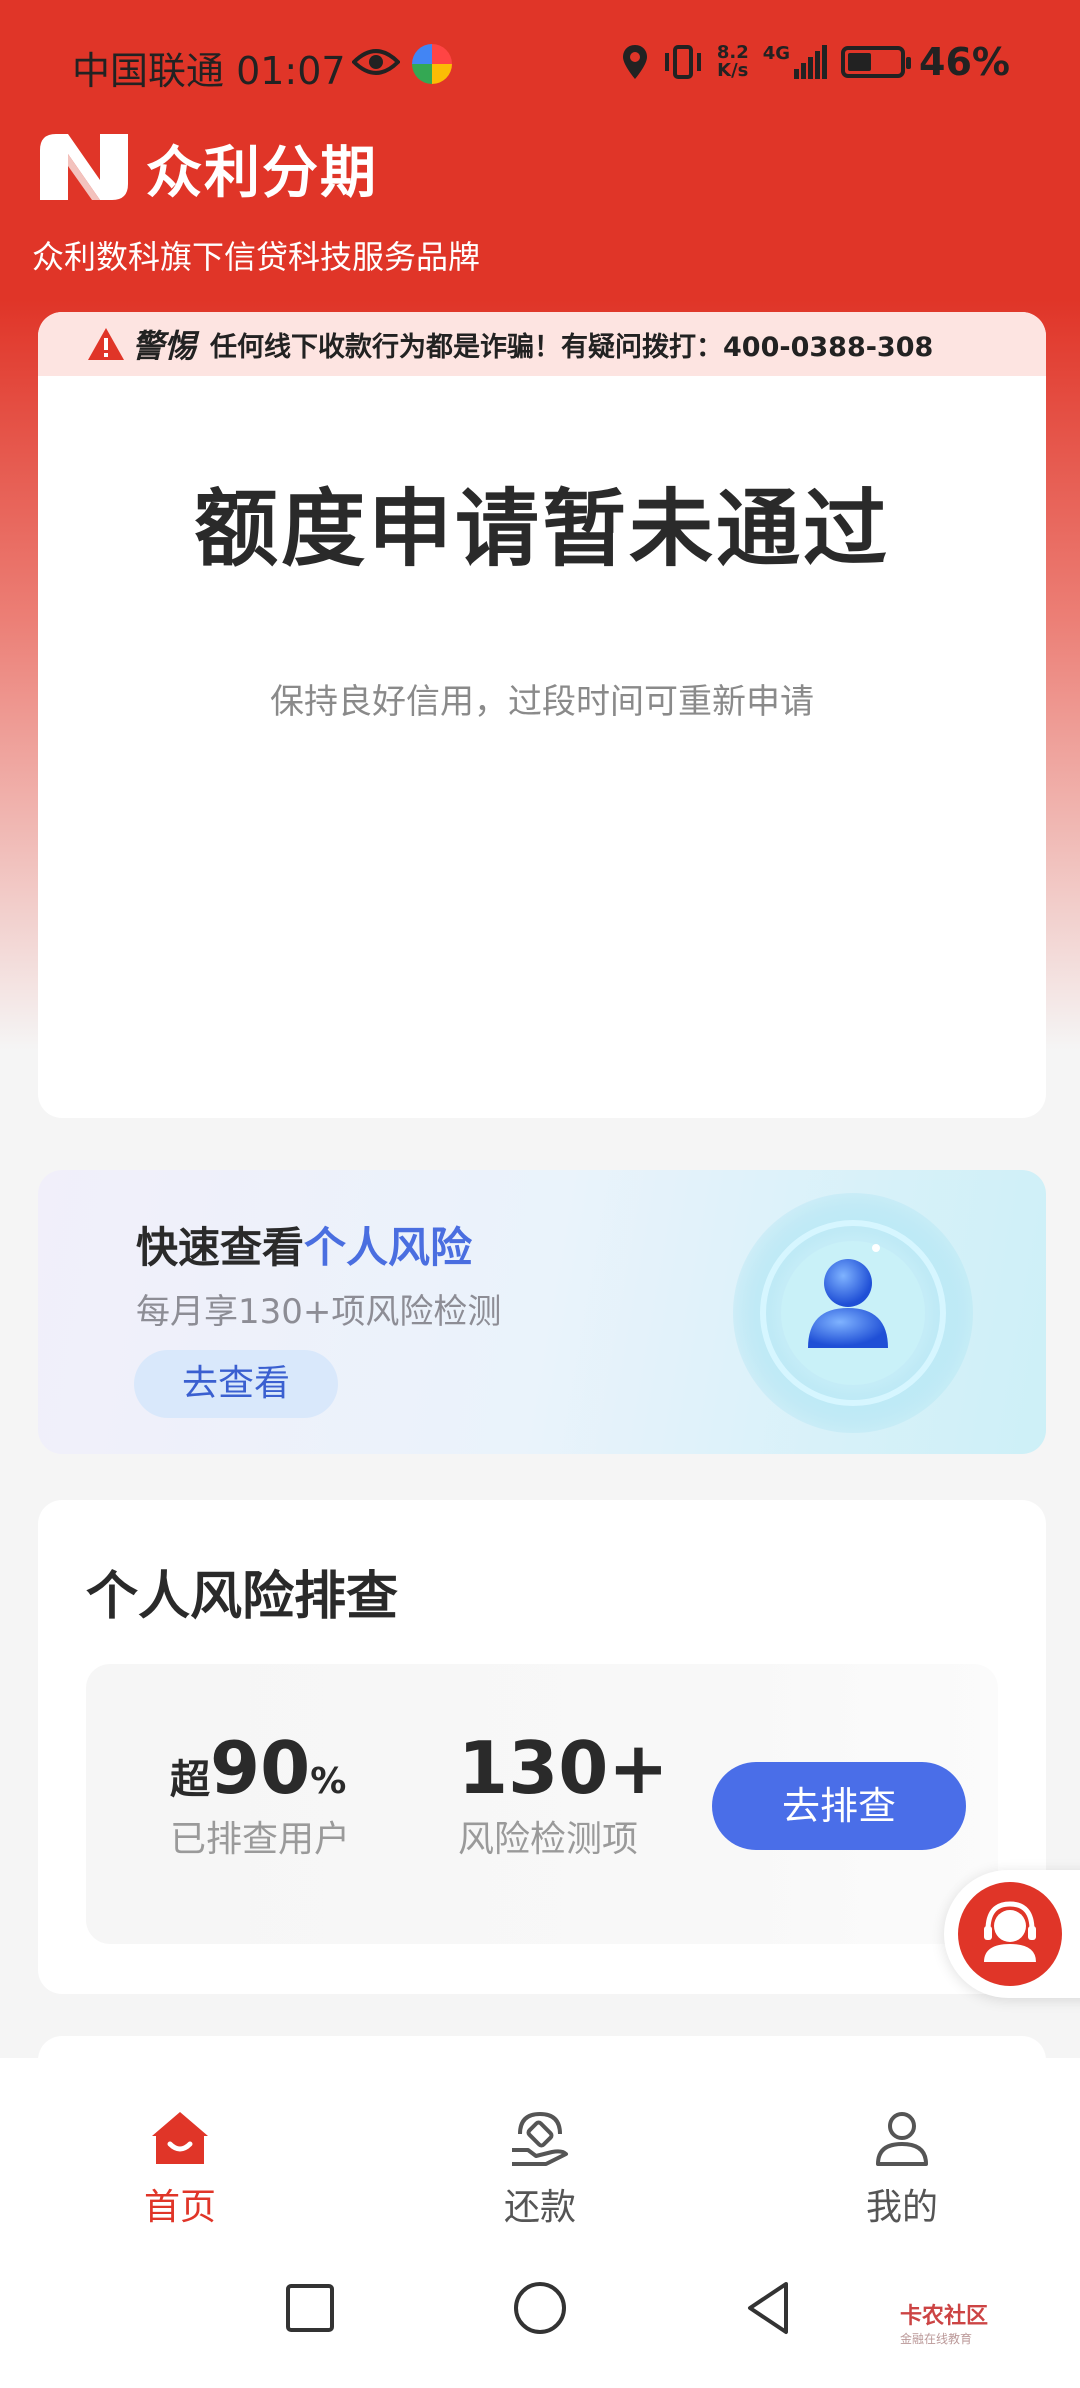 The image size is (1080, 2388). I want to click on app-notification-icon, so click(432, 64).